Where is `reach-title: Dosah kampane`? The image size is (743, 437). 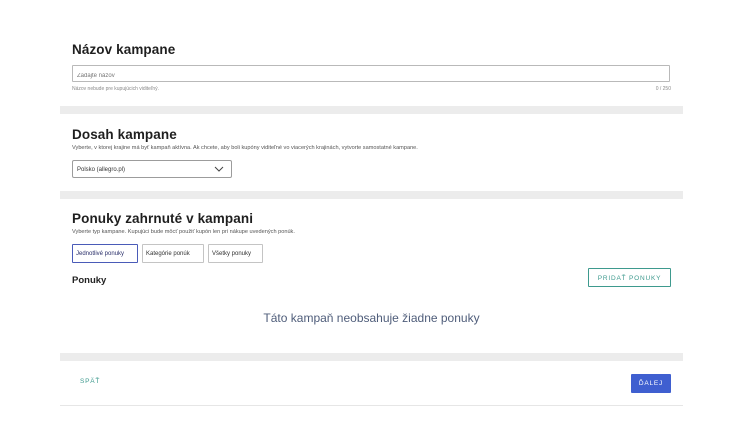 reach-title: Dosah kampane is located at coordinates (124, 134).